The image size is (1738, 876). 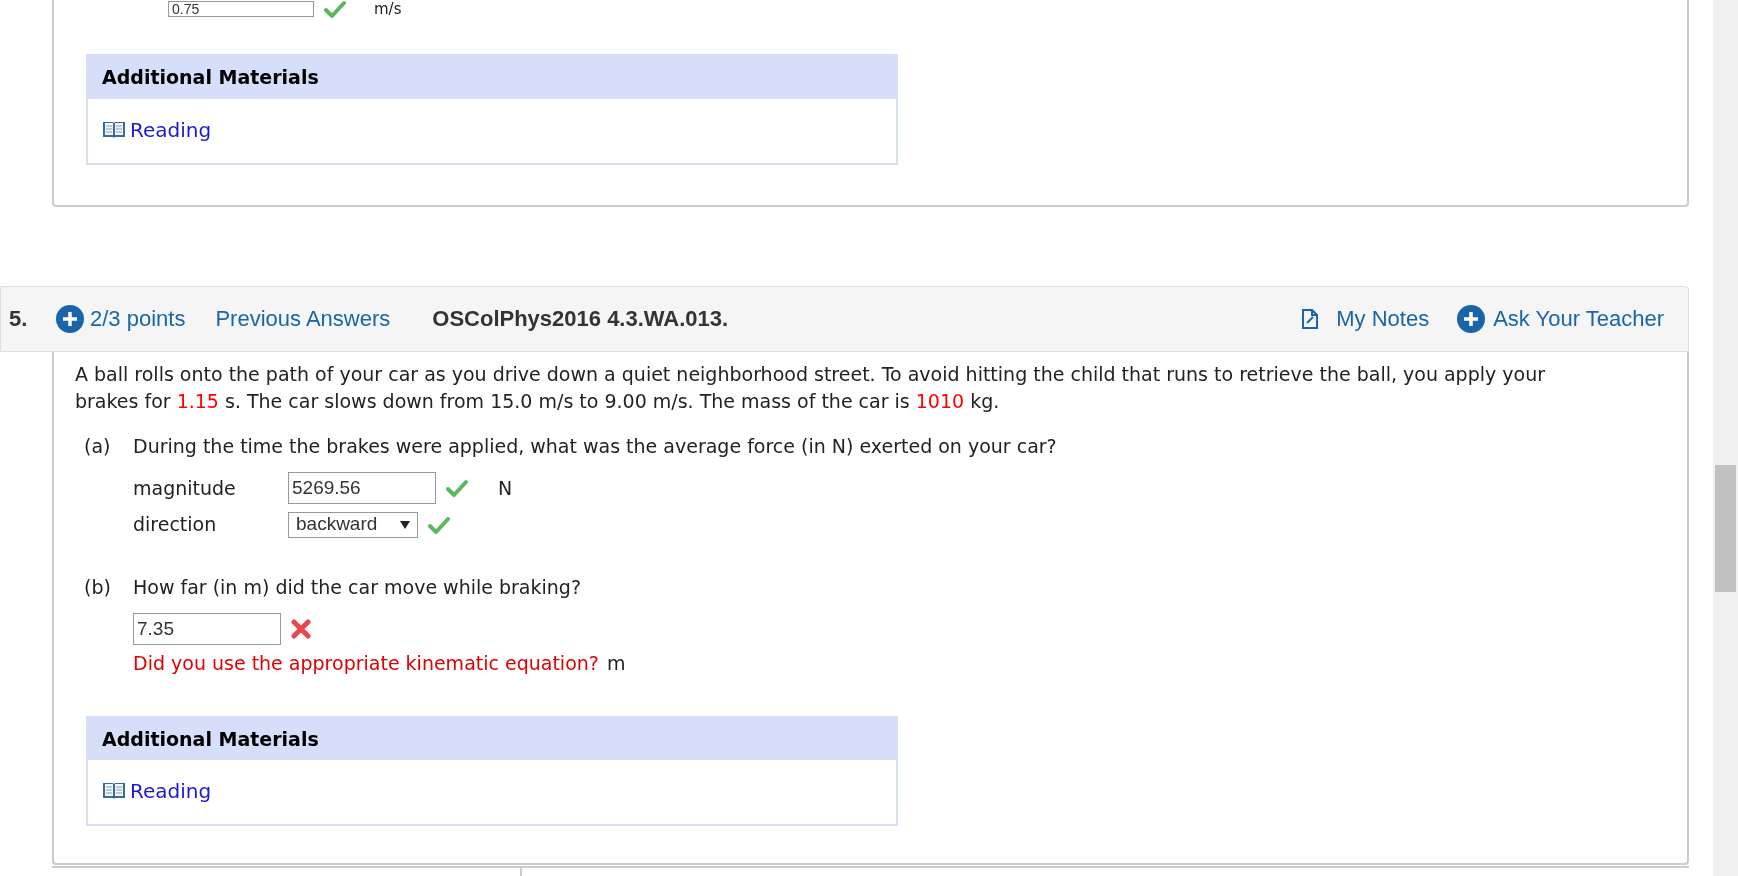 What do you see at coordinates (595, 446) in the screenshot?
I see `part-question: During the time the brakes were applied, what was the average force (in N) exerted on your car?` at bounding box center [595, 446].